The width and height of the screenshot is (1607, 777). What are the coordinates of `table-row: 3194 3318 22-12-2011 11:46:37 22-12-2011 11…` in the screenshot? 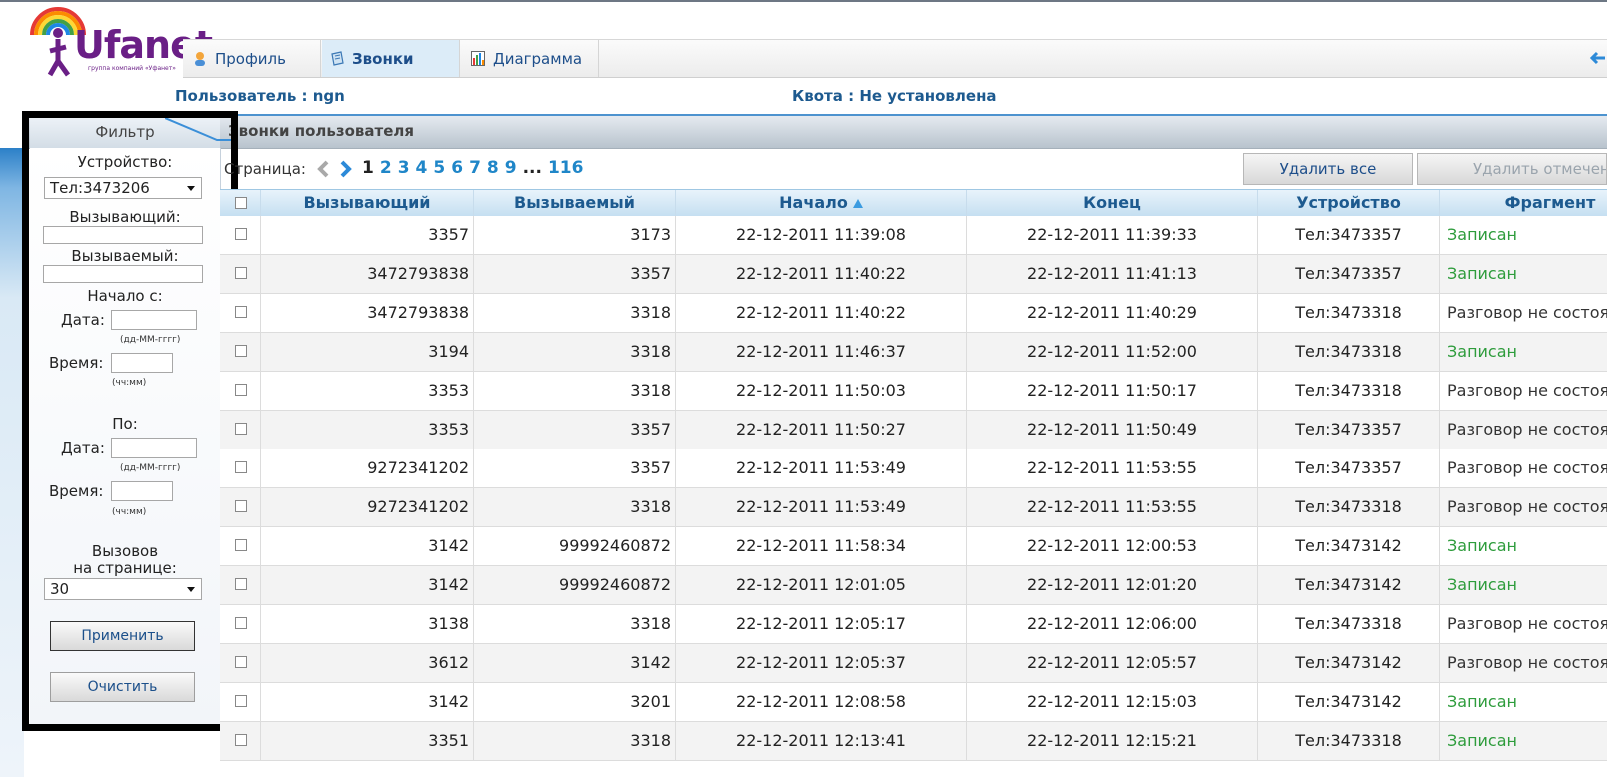 It's located at (913, 352).